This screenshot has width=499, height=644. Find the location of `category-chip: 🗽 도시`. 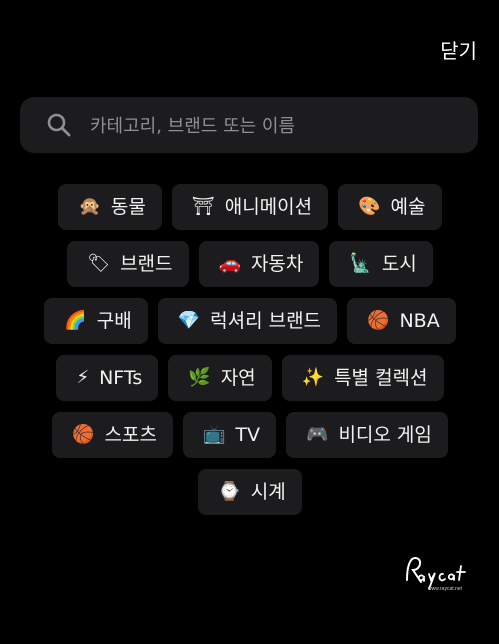

category-chip: 🗽 도시 is located at coordinates (381, 264).